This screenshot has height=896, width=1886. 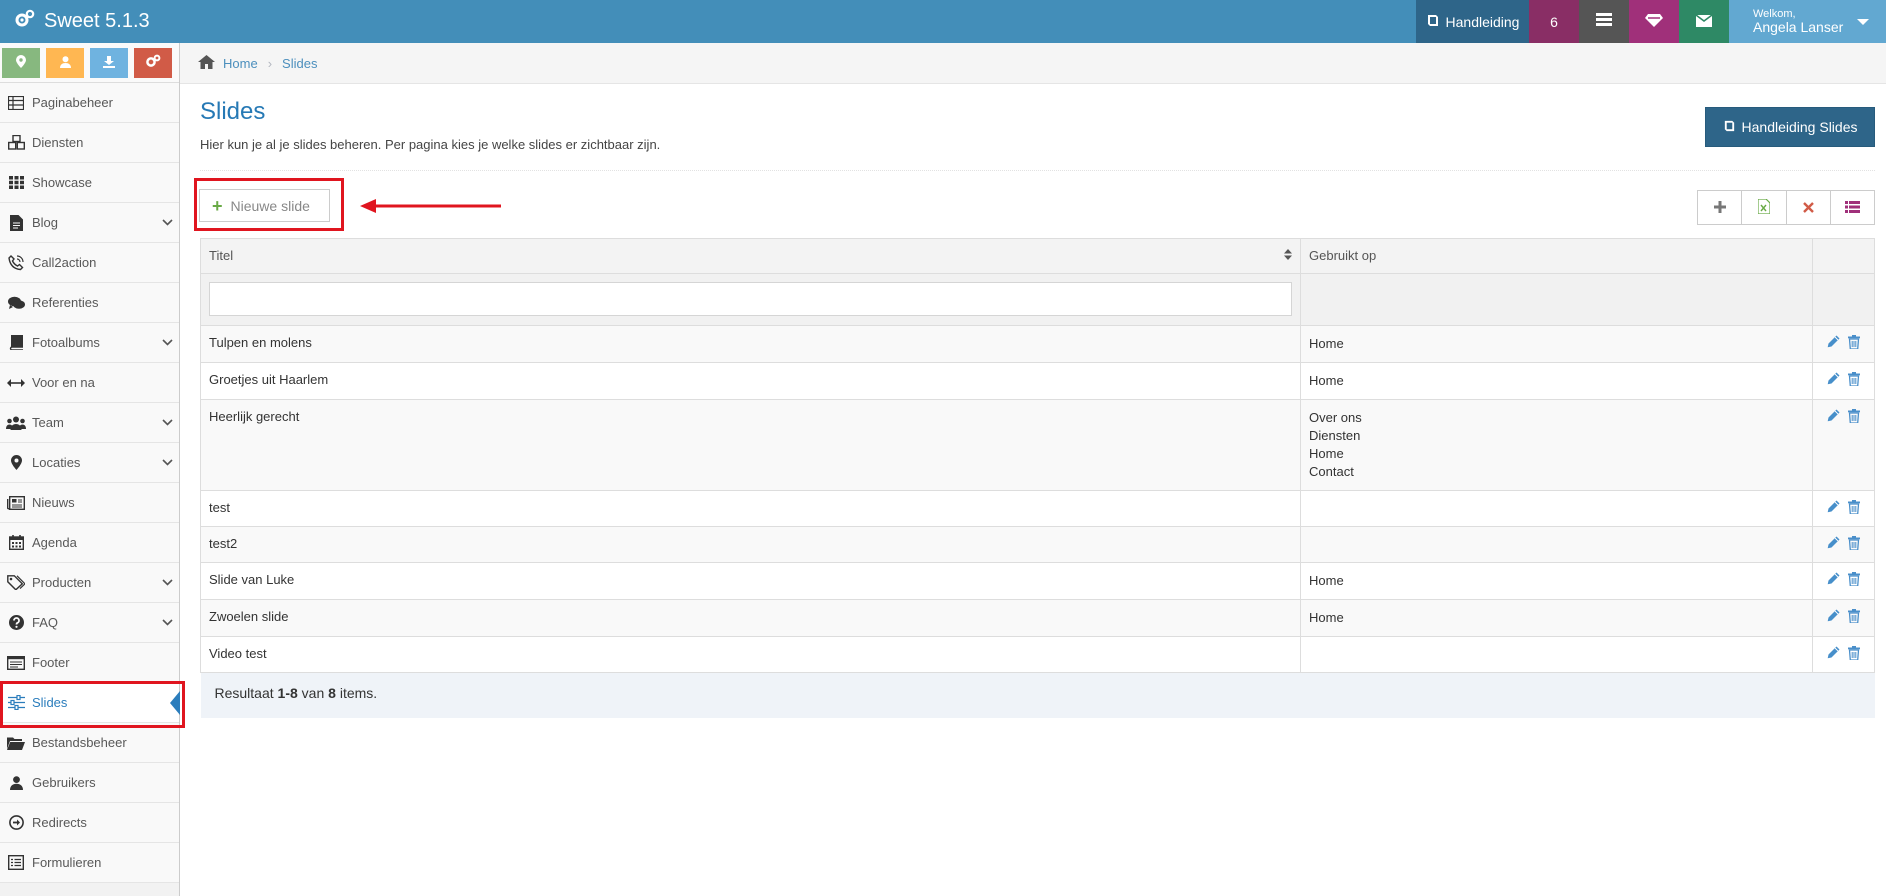 What do you see at coordinates (89, 783) in the screenshot?
I see `sidebar-item-gebruikers: Gebruikers` at bounding box center [89, 783].